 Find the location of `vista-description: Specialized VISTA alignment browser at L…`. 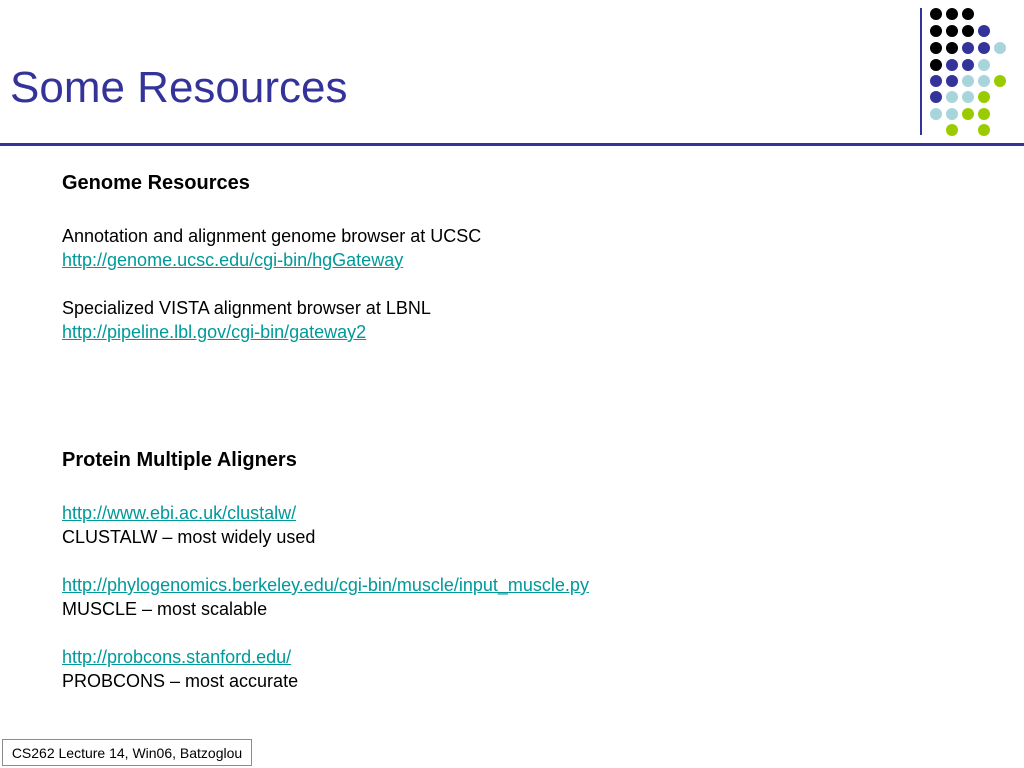

vista-description: Specialized VISTA alignment browser at L… is located at coordinates (246, 308).